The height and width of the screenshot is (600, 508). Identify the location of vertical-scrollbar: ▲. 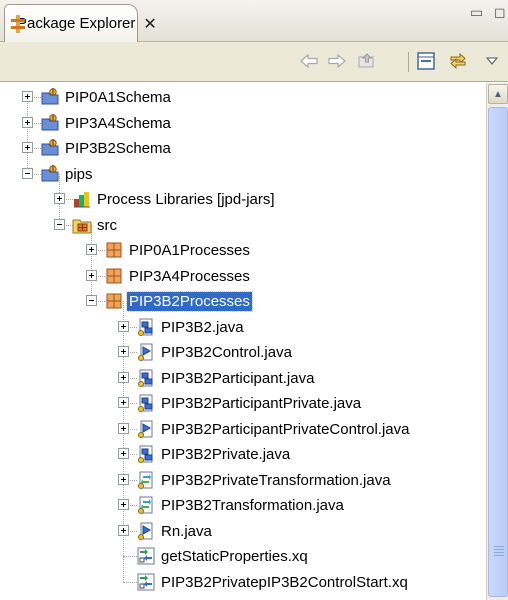
(497, 341).